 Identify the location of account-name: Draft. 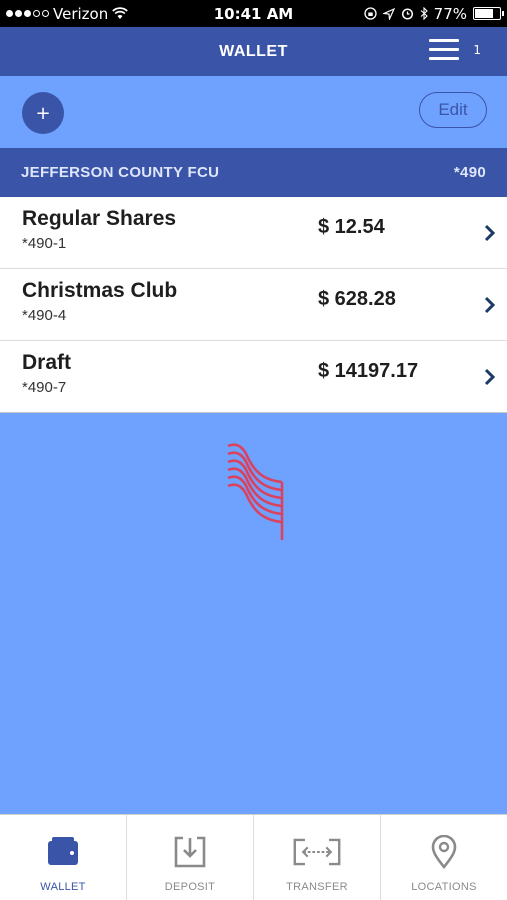
(47, 362).